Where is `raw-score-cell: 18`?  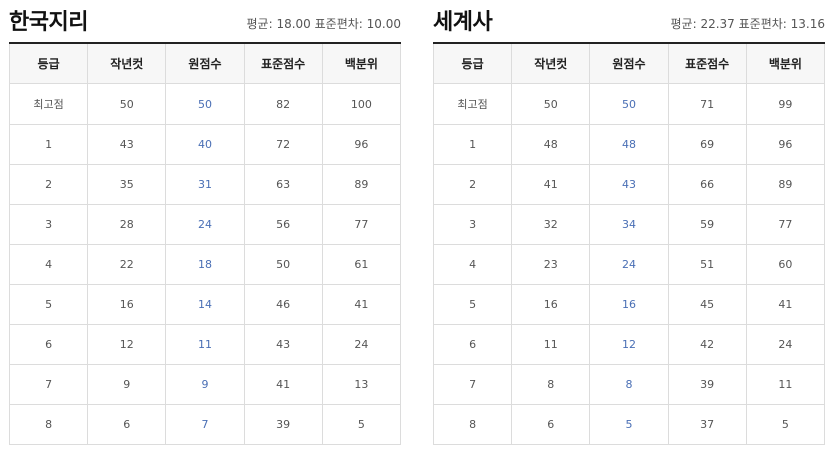 raw-score-cell: 18 is located at coordinates (205, 264).